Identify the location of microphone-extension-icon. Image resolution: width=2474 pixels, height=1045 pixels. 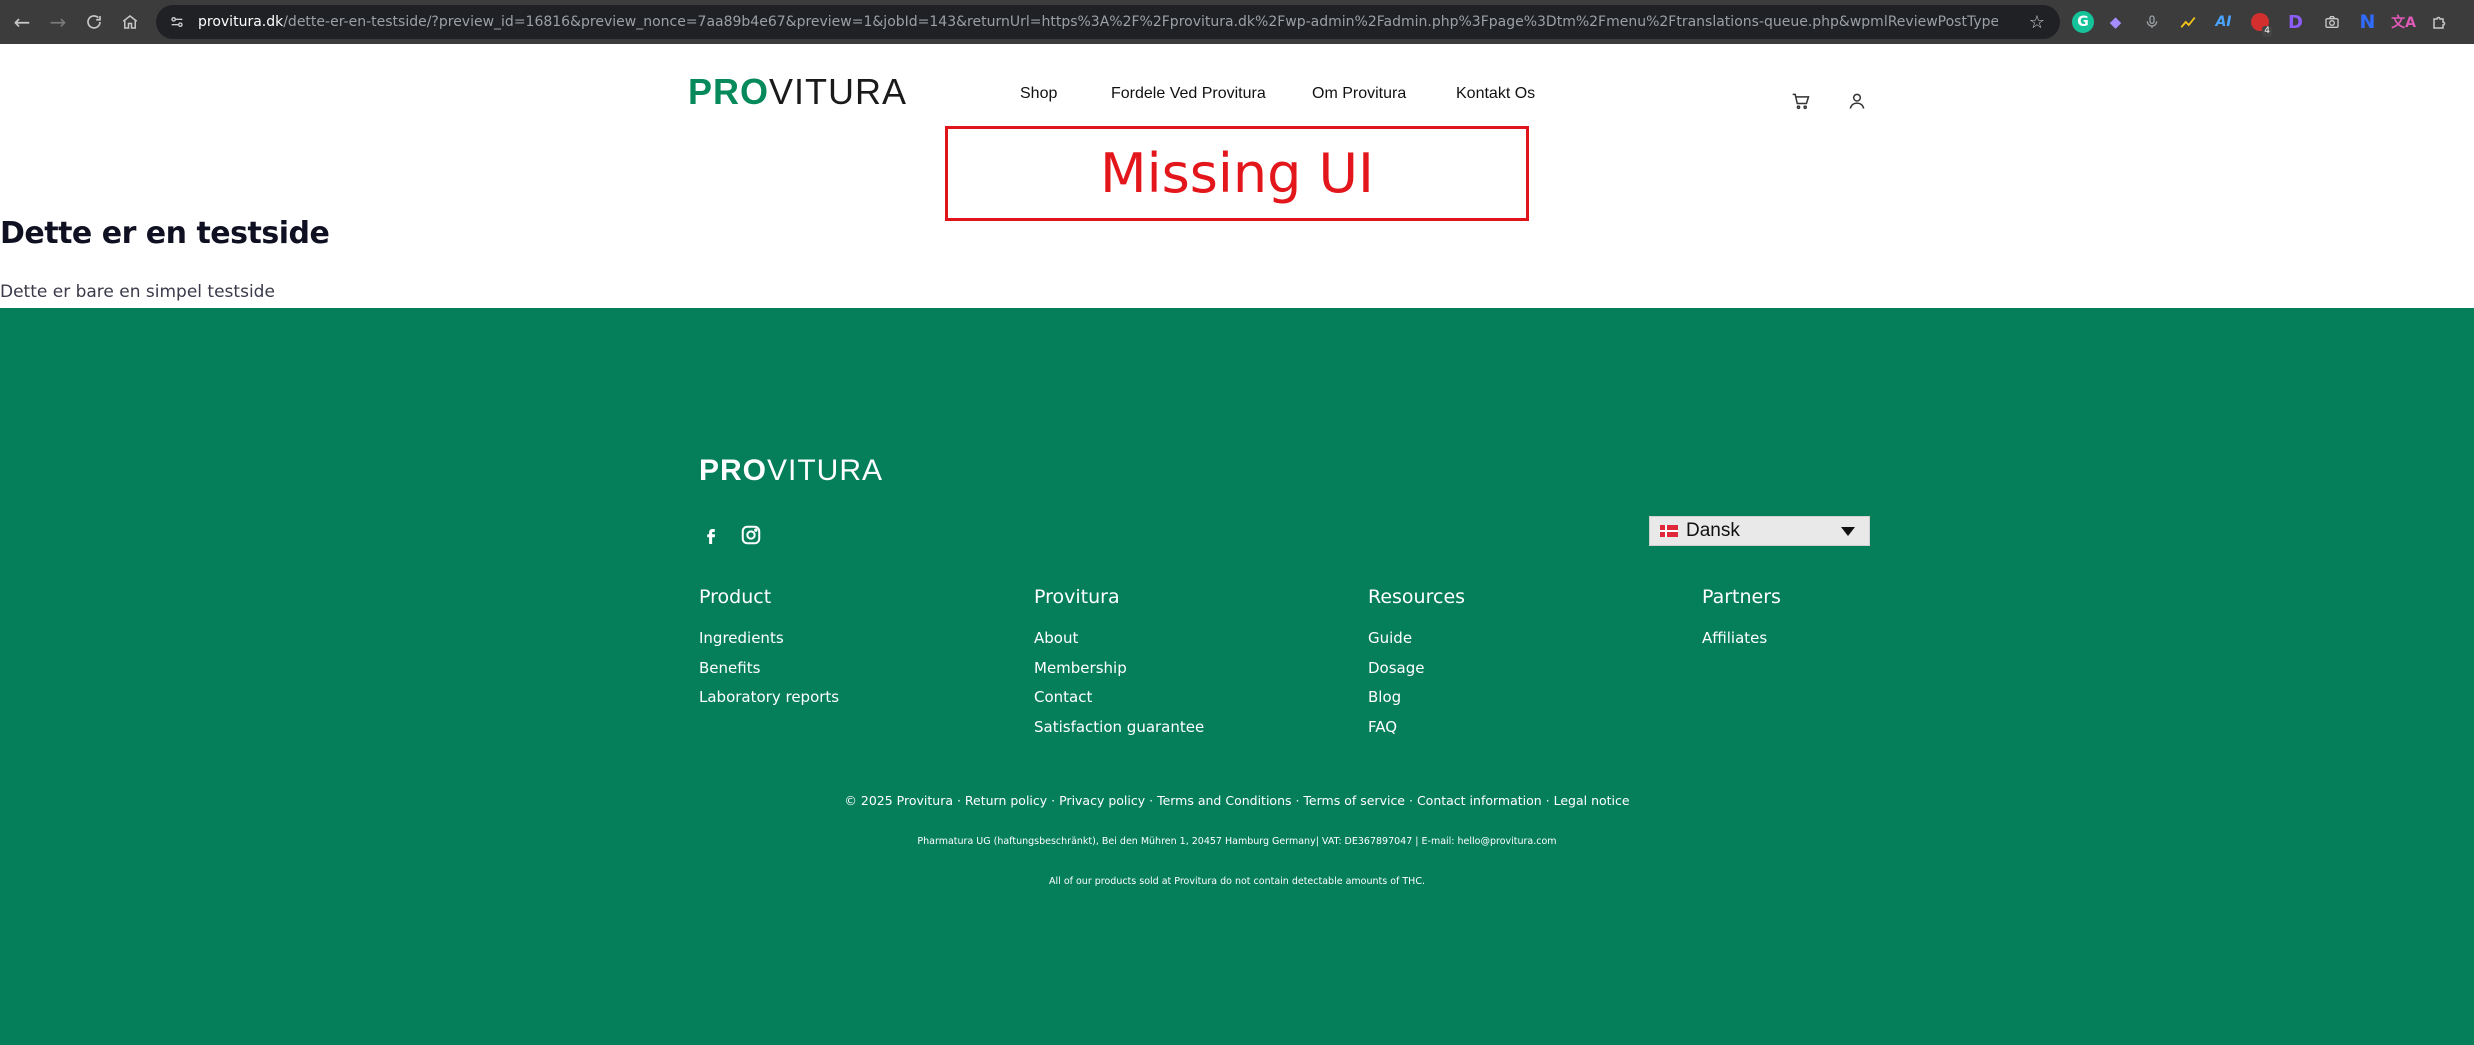
(2151, 22).